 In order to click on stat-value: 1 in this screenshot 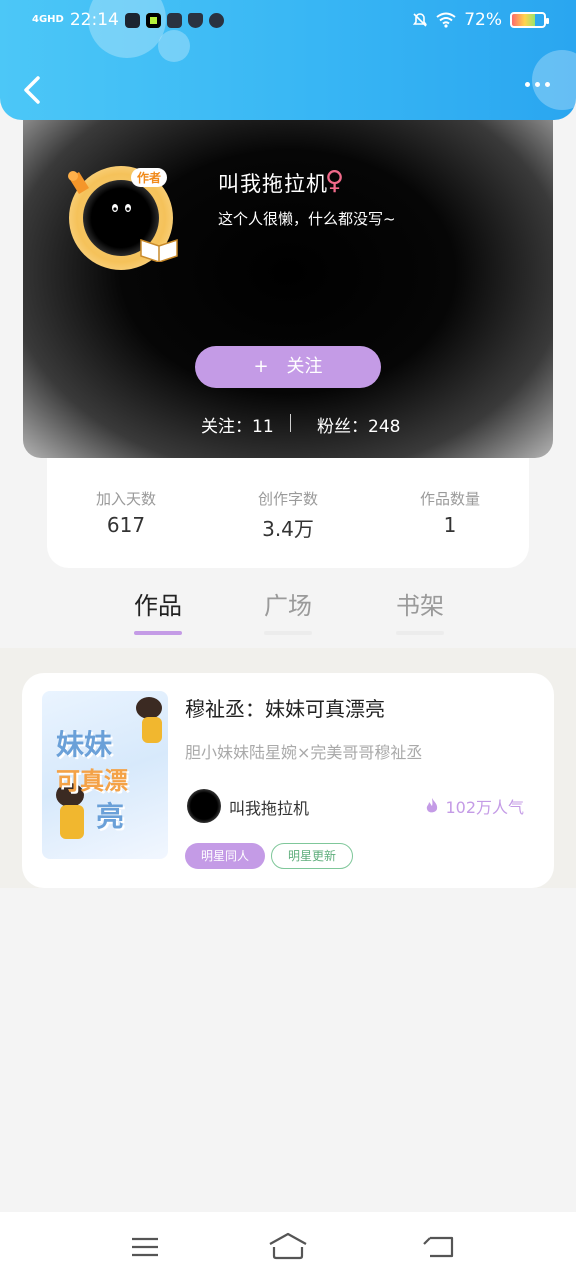, I will do `click(450, 525)`.